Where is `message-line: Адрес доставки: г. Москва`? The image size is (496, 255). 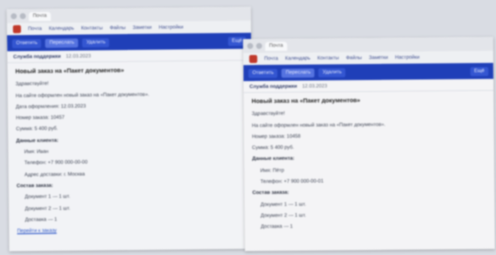 message-line: Адрес доставки: г. Москва is located at coordinates (54, 174).